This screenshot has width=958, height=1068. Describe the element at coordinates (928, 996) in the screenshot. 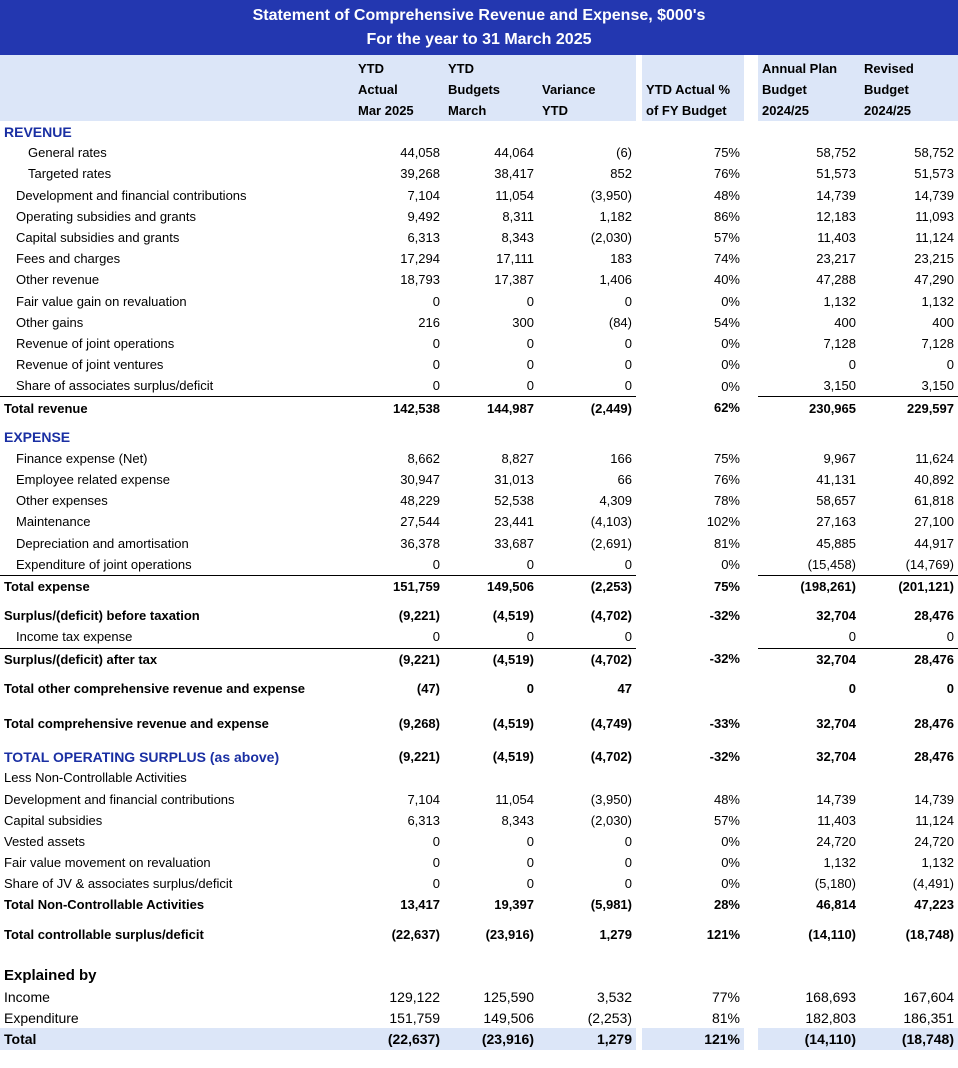

I see `cell-revised: 167,604` at that location.